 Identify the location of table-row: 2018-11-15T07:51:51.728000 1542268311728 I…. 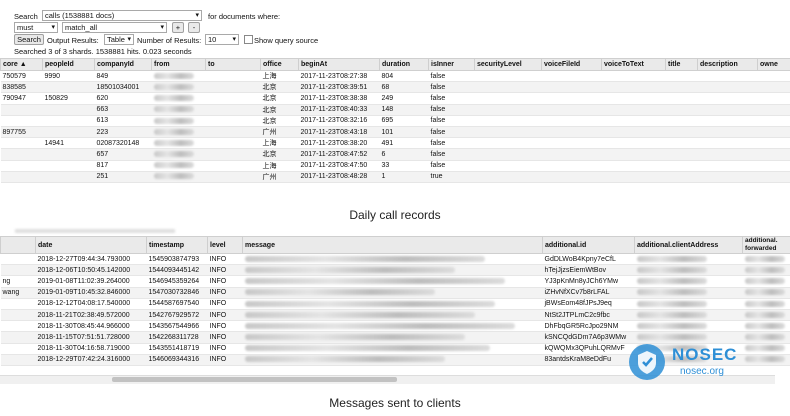
(395, 337).